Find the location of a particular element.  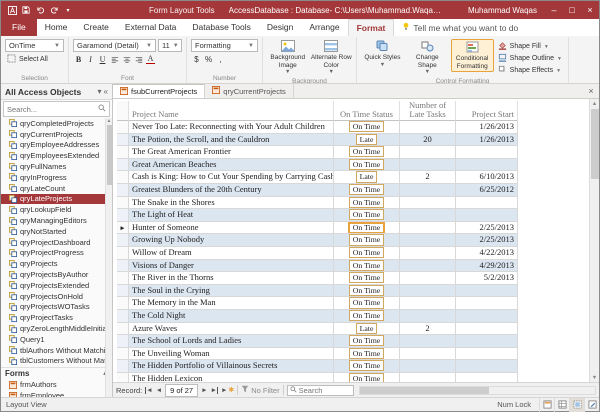

align-center-icon is located at coordinates (126, 59).